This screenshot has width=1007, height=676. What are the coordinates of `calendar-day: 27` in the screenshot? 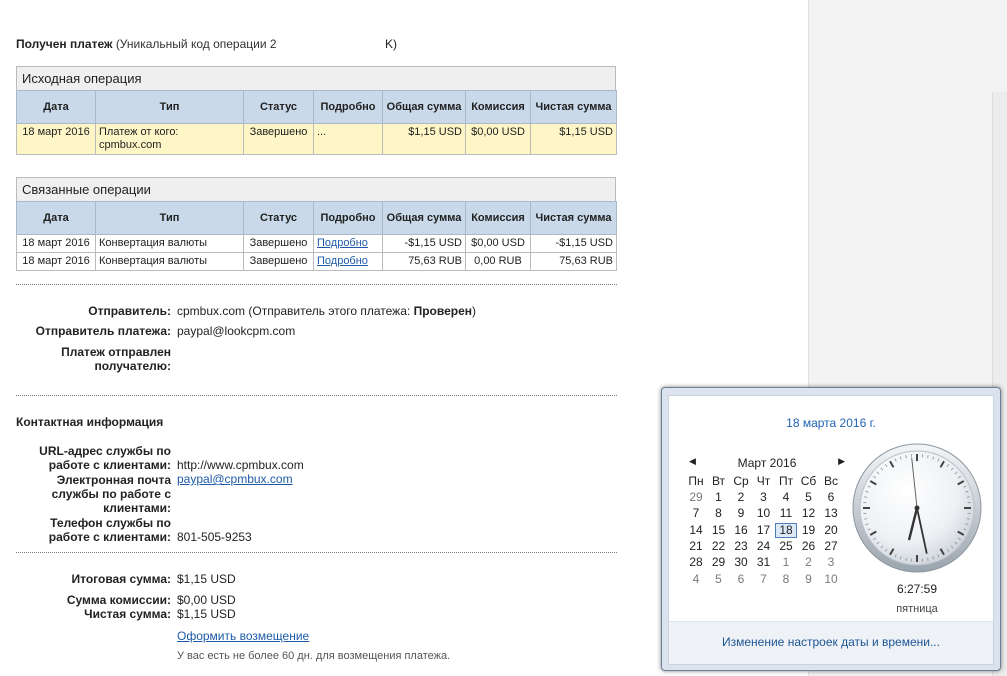 It's located at (831, 546).